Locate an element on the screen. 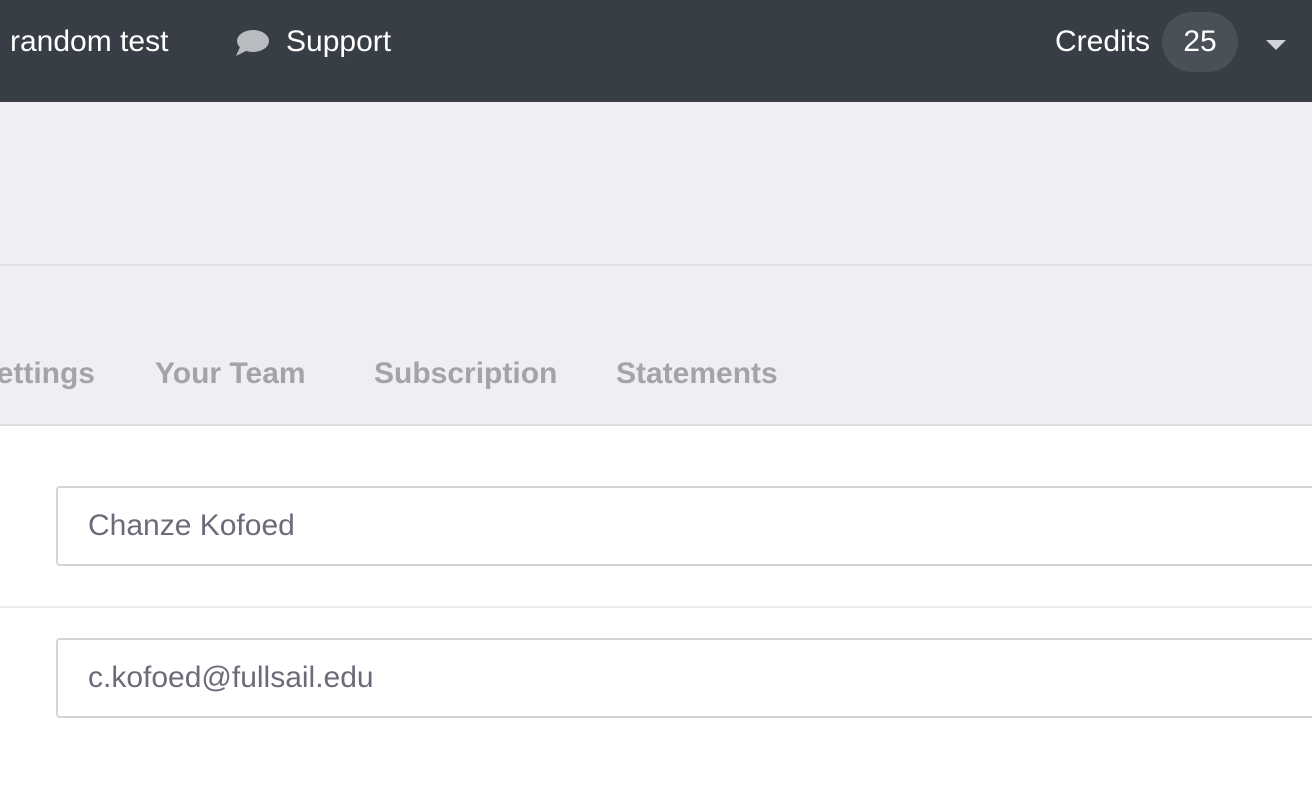 Image resolution: width=1312 pixels, height=788 pixels. credits-count-badge: 25 is located at coordinates (1200, 42).